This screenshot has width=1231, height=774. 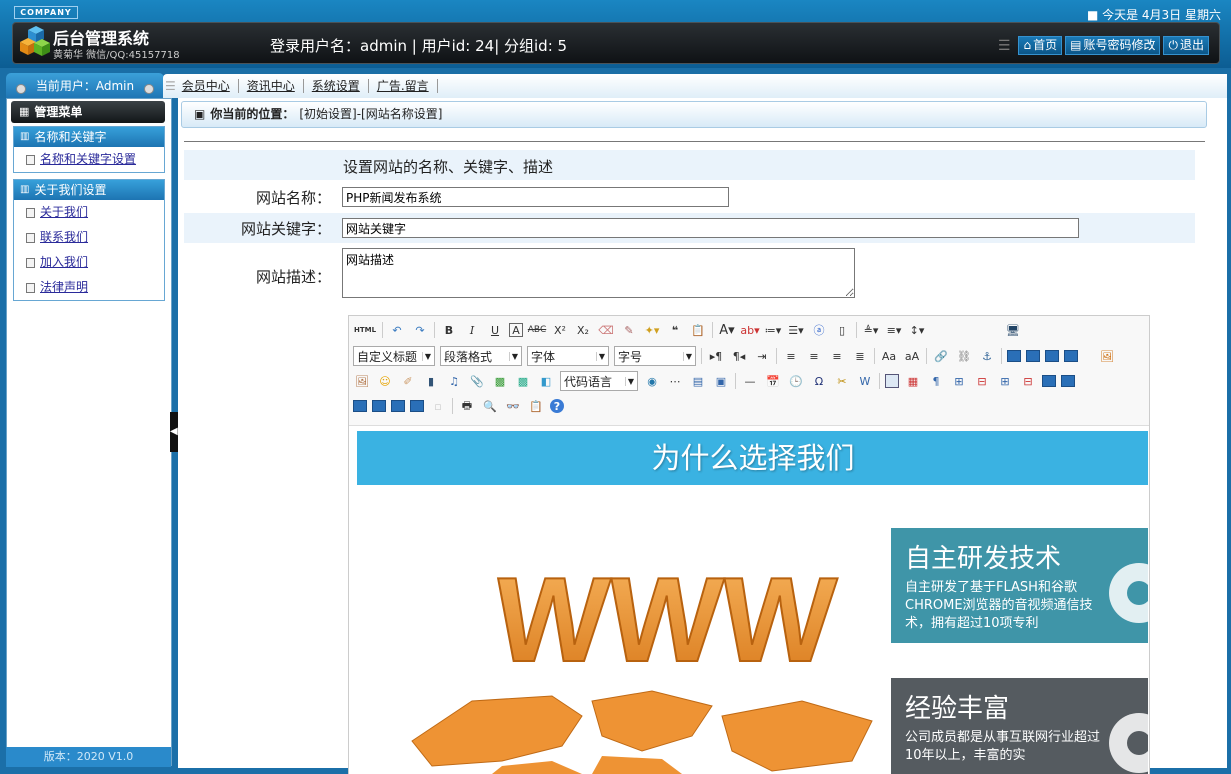 I want to click on group-header: ▥ 名称和关键字, so click(x=89, y=137).